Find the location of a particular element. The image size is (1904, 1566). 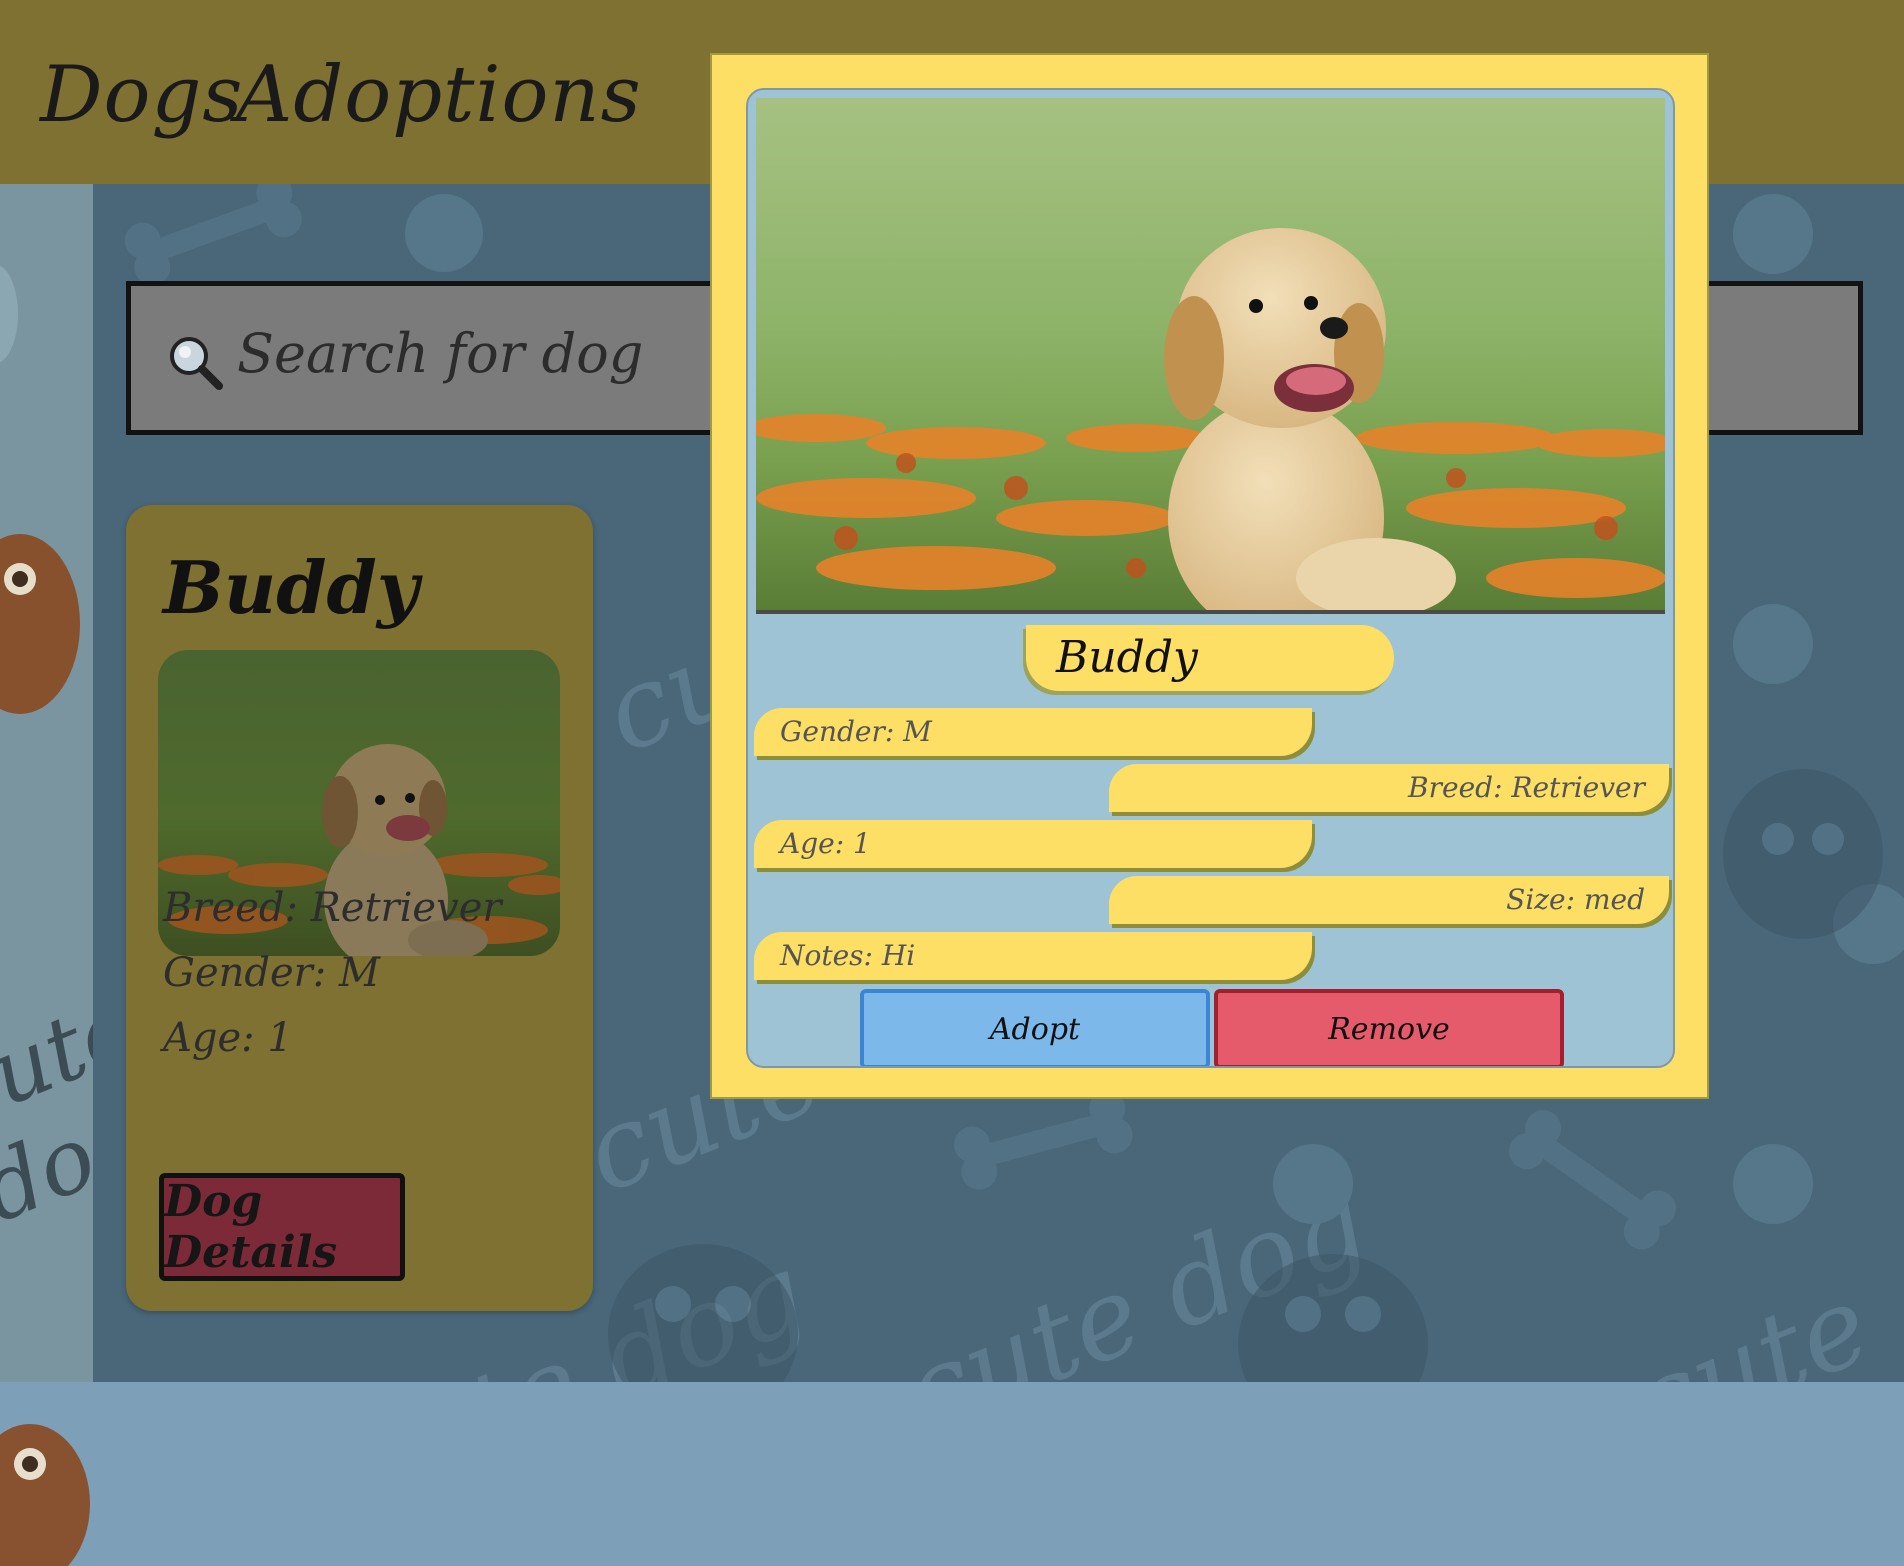

magnifier-icon is located at coordinates (196, 363).